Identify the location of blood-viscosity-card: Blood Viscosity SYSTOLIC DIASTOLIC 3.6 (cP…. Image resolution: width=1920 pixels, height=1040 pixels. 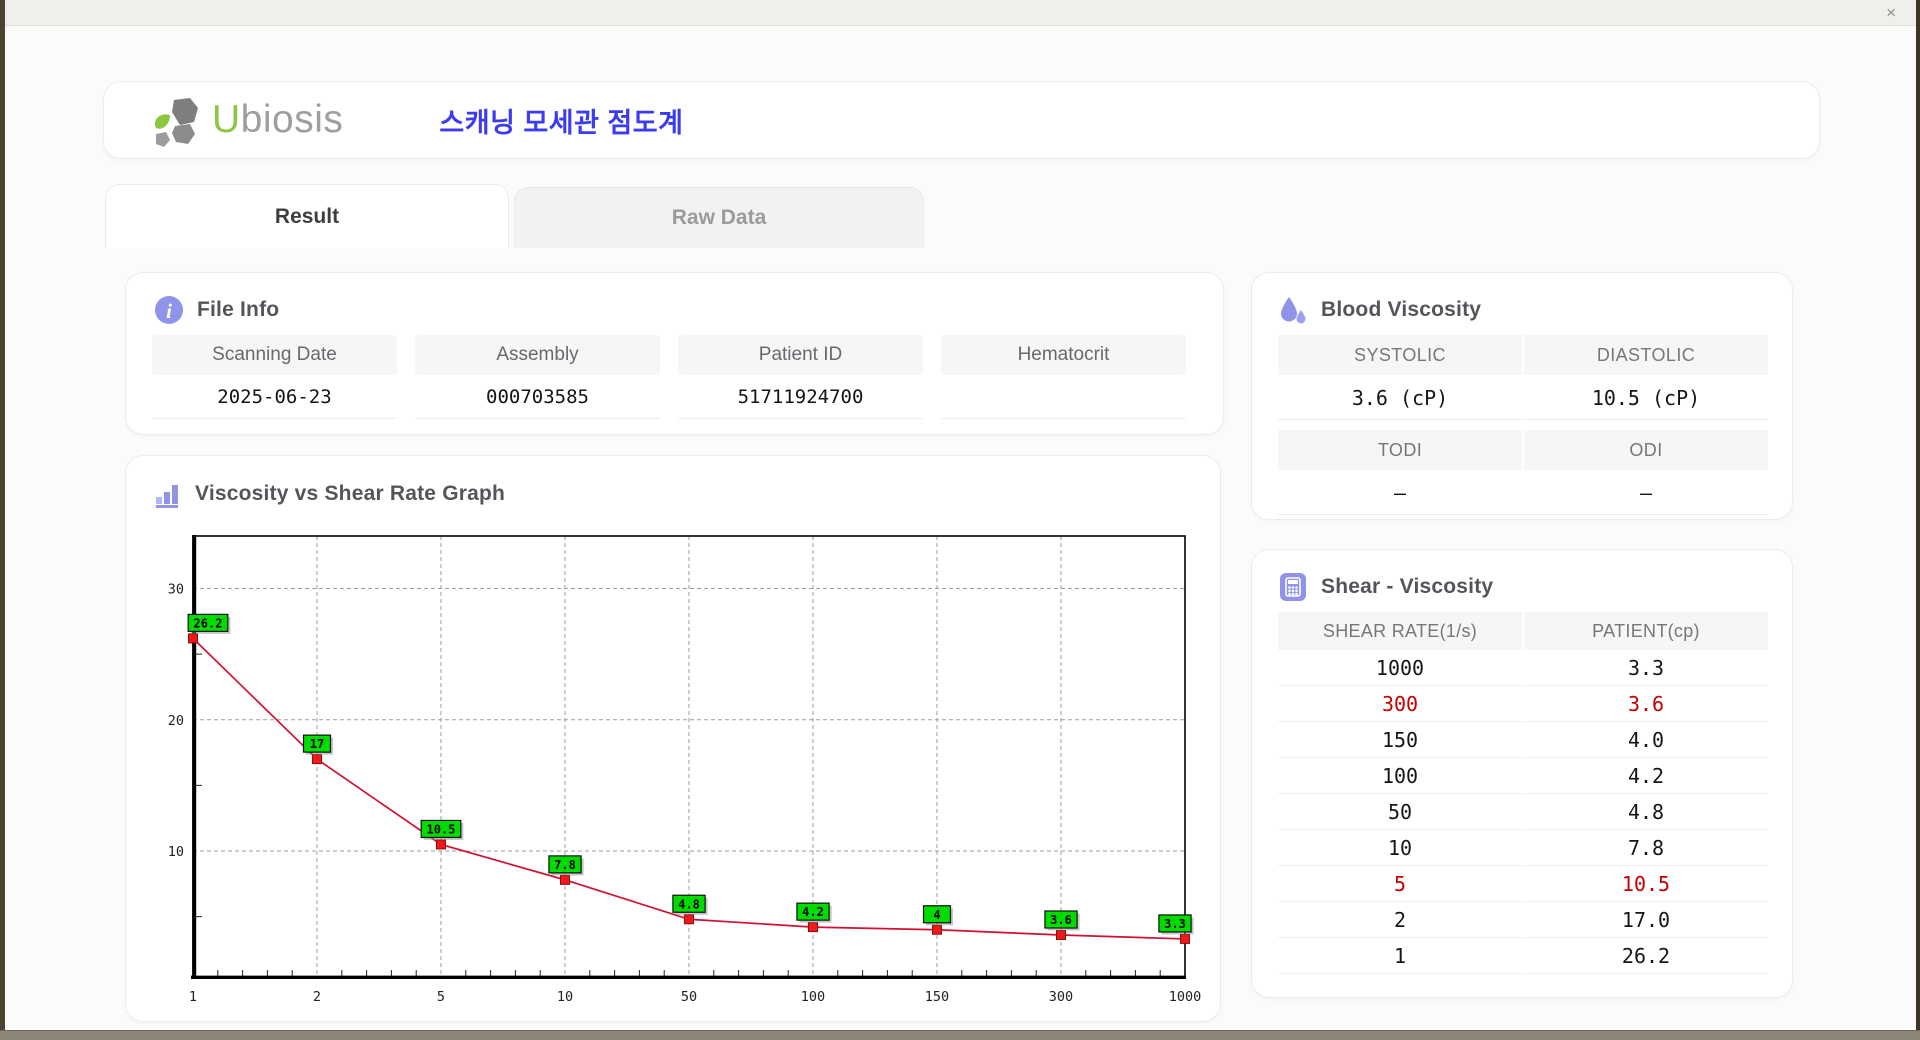
(1522, 396).